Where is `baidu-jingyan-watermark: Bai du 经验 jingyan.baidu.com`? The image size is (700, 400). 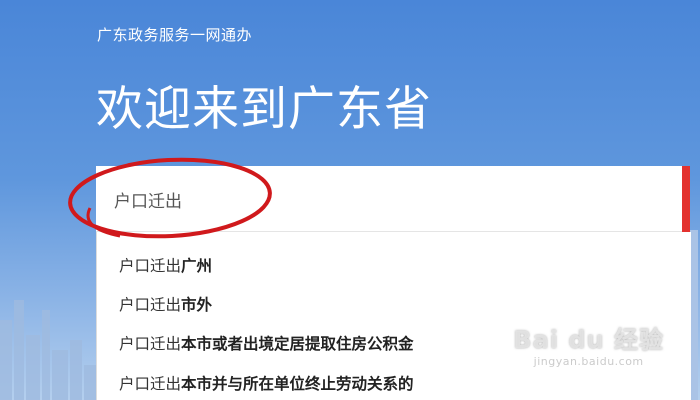 baidu-jingyan-watermark: Bai du 经验 jingyan.baidu.com is located at coordinates (588, 344).